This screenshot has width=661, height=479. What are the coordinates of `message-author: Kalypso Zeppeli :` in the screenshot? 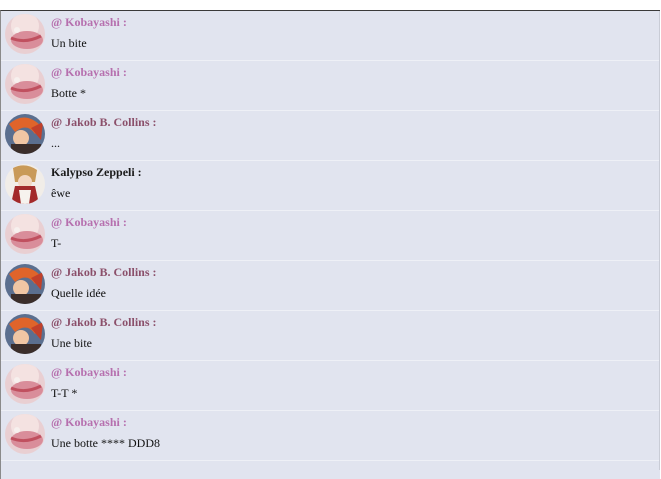 It's located at (96, 172).